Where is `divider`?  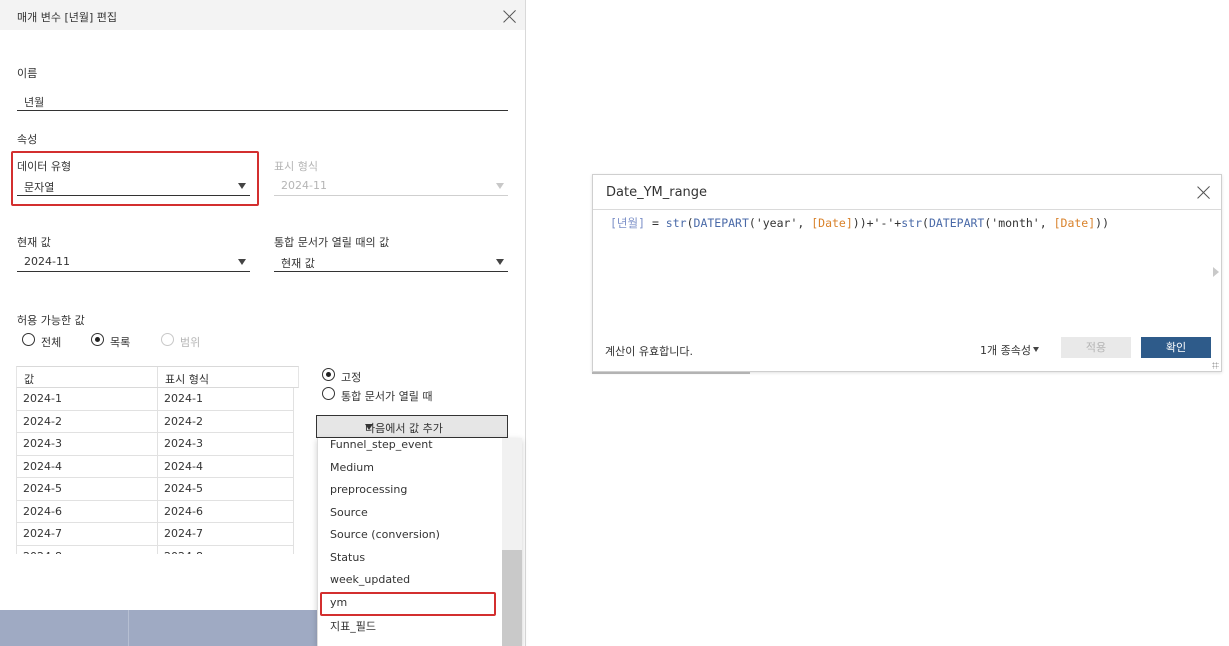 divider is located at coordinates (907, 209).